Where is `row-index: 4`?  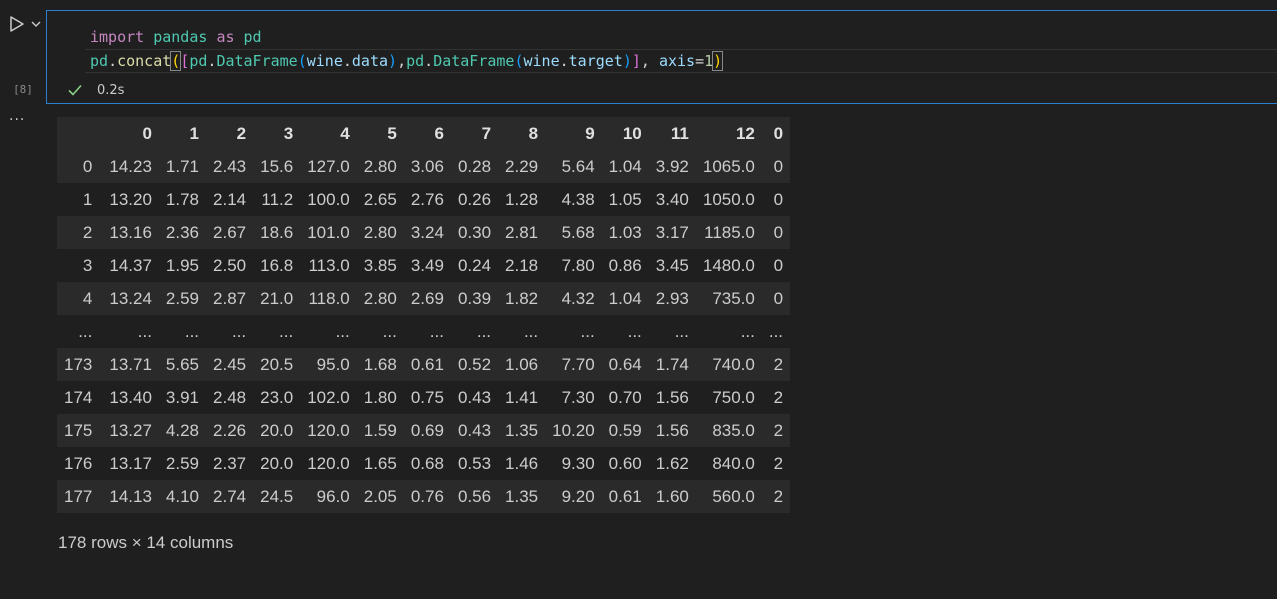 row-index: 4 is located at coordinates (80, 298).